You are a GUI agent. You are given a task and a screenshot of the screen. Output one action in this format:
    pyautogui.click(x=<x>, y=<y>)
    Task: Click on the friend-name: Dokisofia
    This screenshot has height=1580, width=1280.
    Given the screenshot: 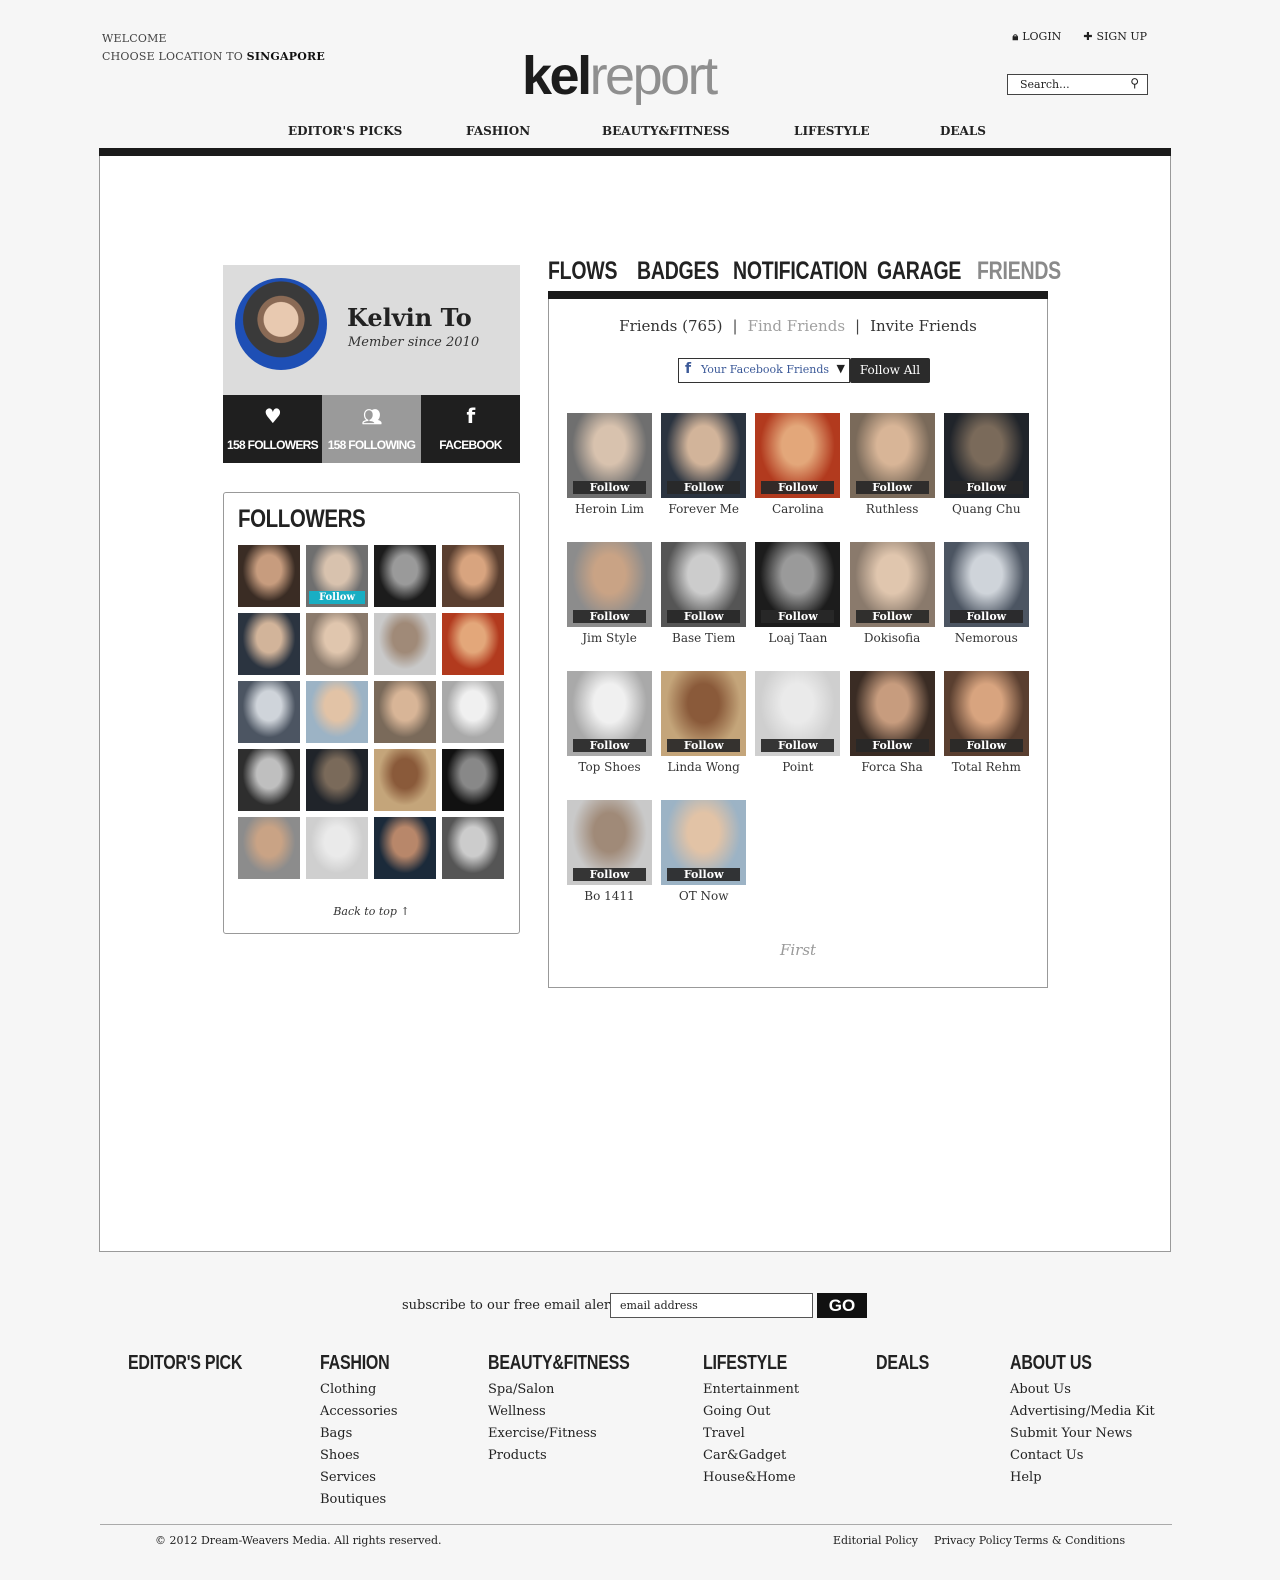 What is the action you would take?
    pyautogui.click(x=892, y=638)
    